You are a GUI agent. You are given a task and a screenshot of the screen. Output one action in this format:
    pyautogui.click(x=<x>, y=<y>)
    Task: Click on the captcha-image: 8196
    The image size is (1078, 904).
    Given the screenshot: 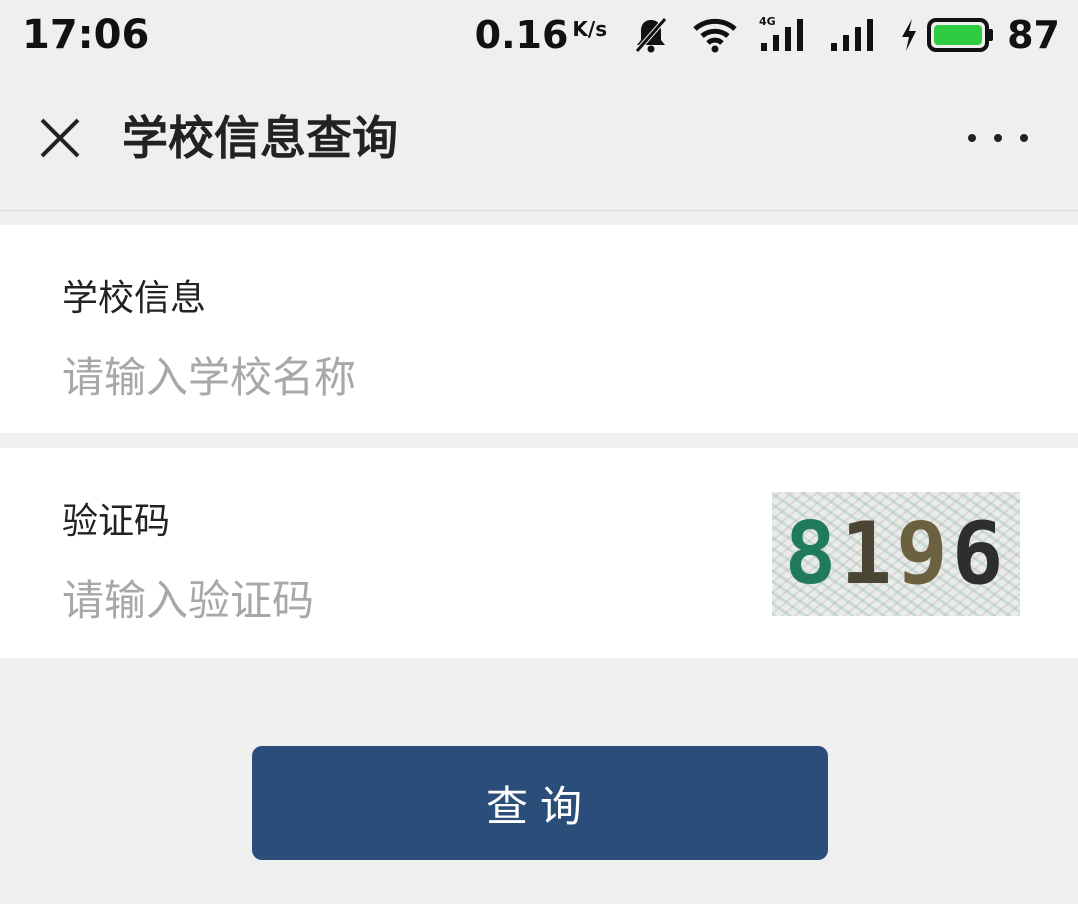 What is the action you would take?
    pyautogui.click(x=896, y=554)
    